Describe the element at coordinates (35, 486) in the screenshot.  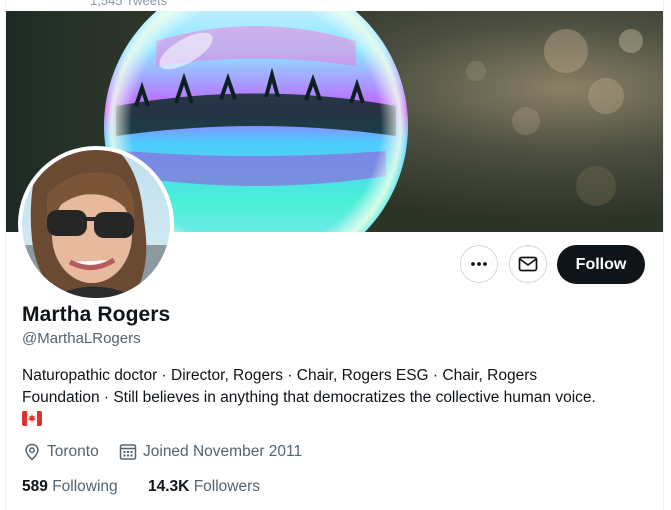
I see `following-count: 589` at that location.